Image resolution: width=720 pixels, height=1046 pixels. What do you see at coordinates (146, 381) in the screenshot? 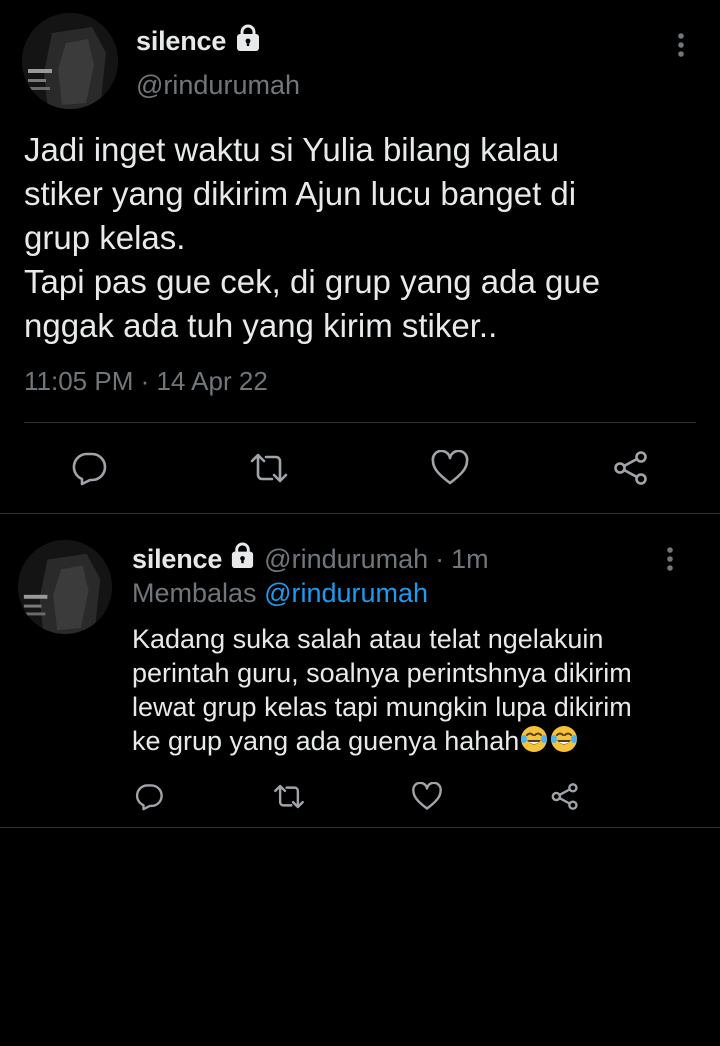
I see `tweet-timestamp: 11:05 PM · 14 Apr 22` at bounding box center [146, 381].